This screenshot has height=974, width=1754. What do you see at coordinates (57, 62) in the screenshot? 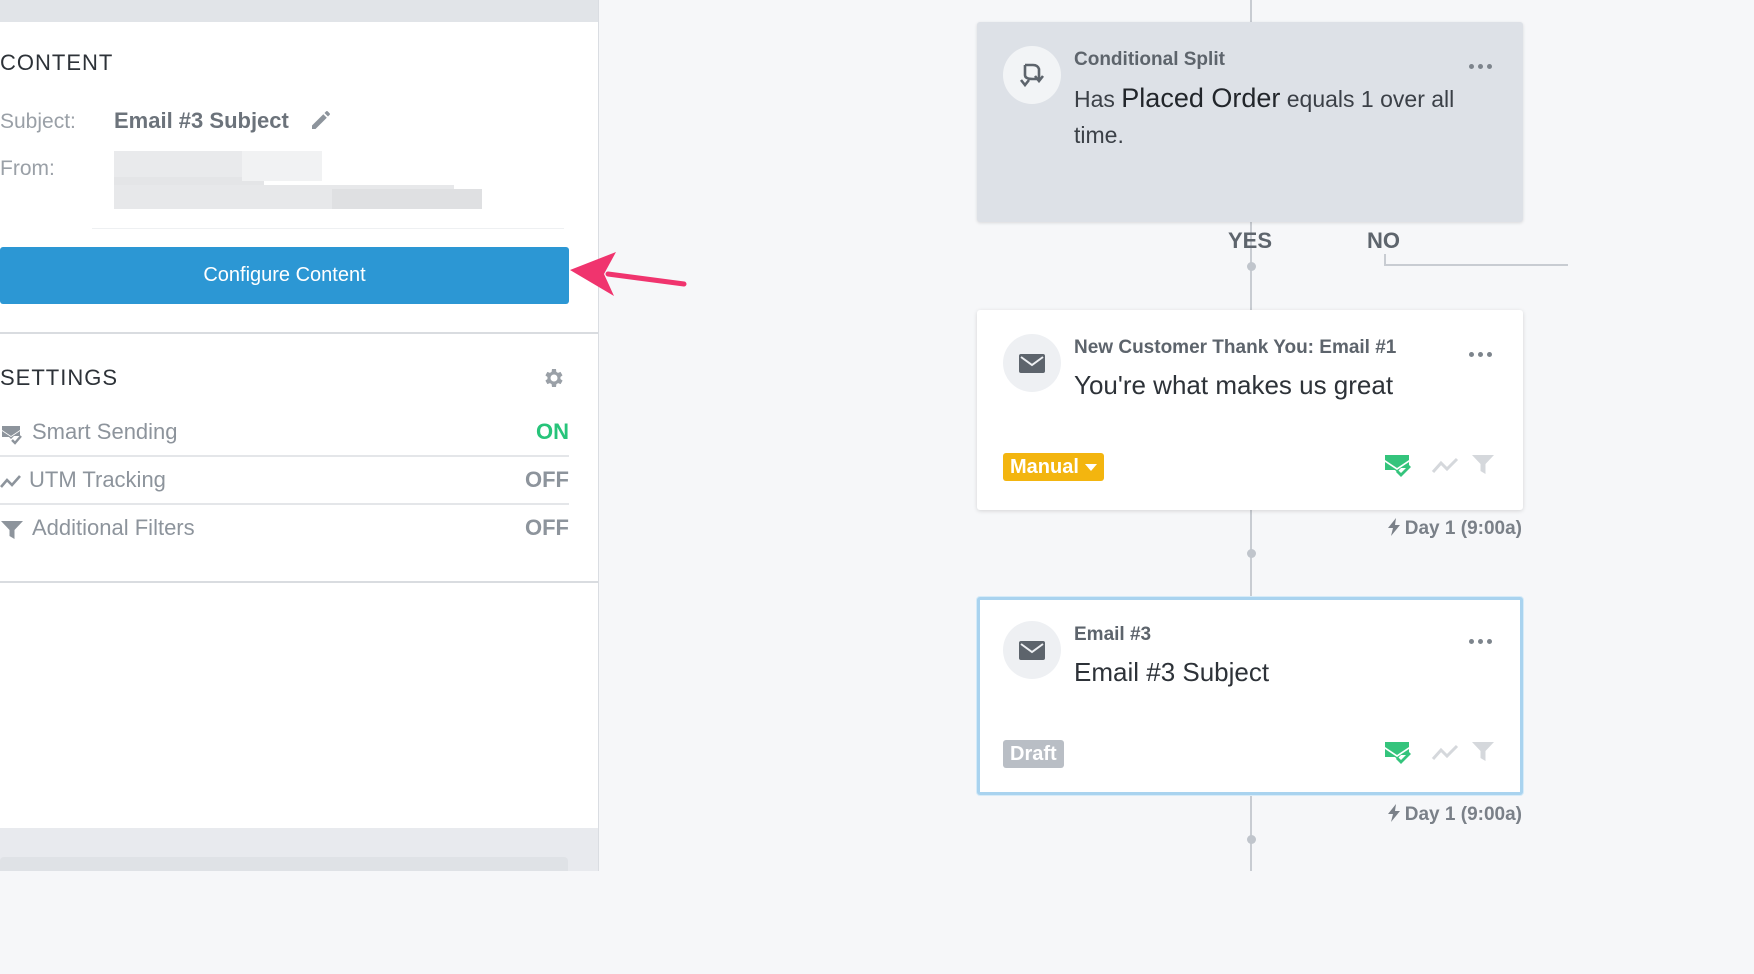
I see `content-section-title: CONTENT` at bounding box center [57, 62].